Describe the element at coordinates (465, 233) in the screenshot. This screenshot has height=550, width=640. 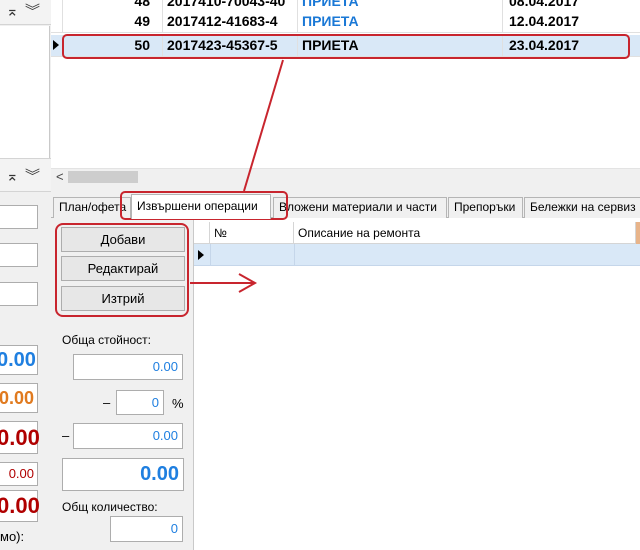
I see `column-header-description: Описание на ремонта` at that location.